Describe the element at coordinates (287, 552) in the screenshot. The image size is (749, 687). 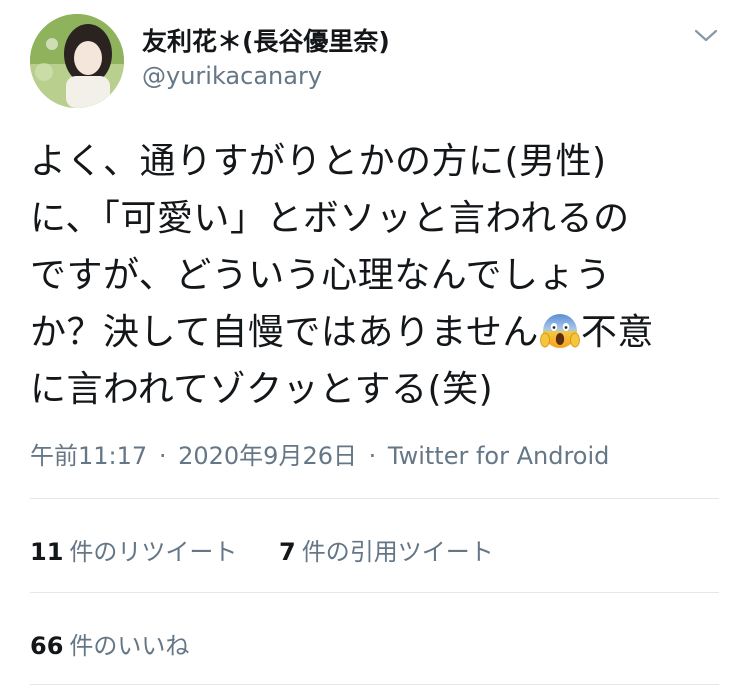
I see `quotes-count: 7` at that location.